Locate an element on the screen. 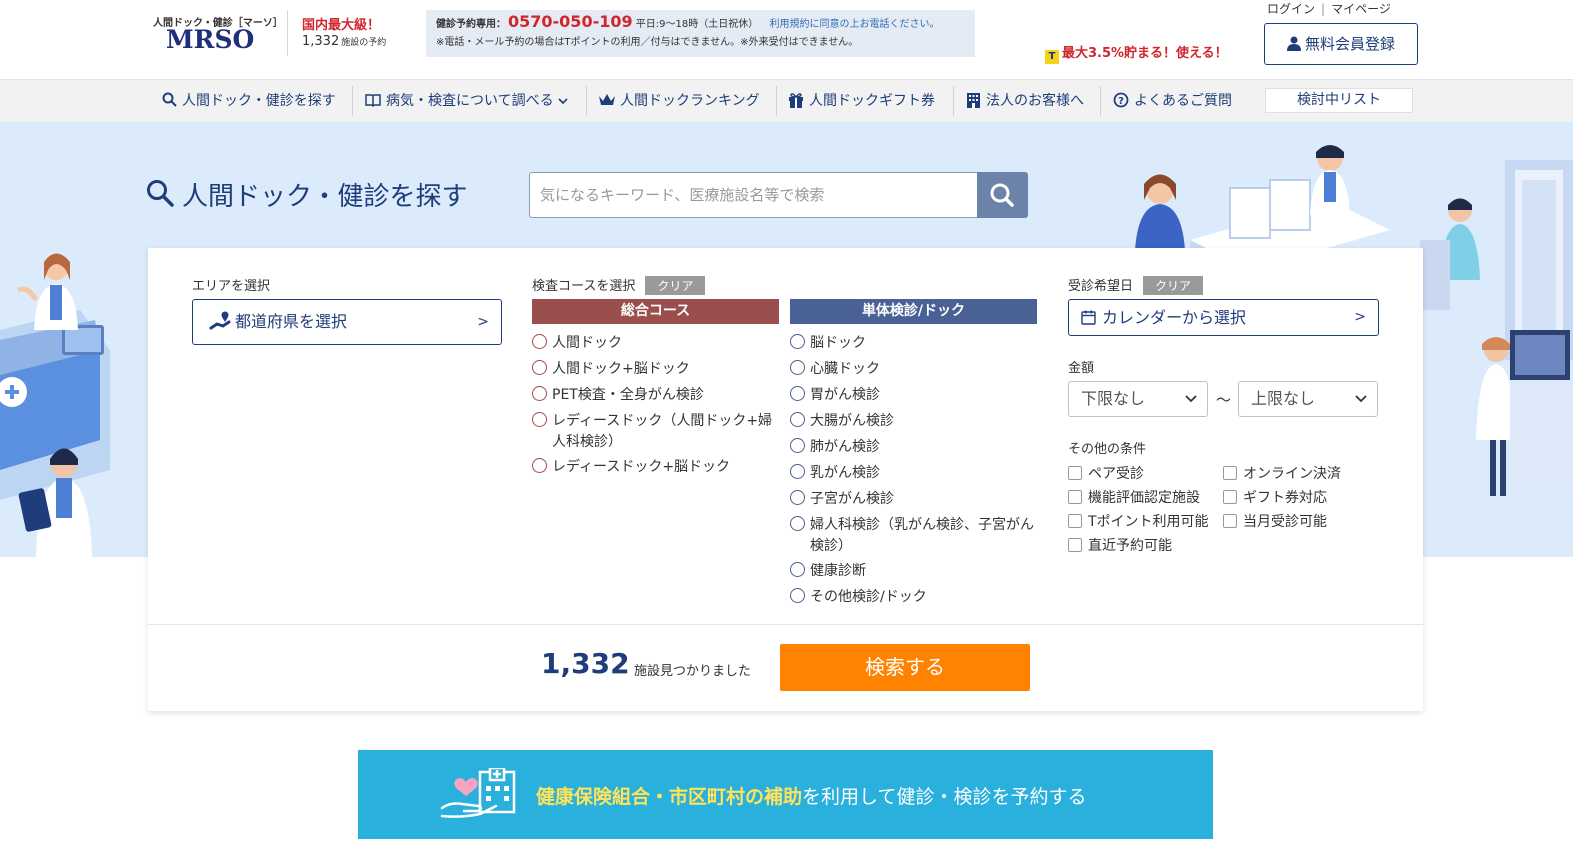 The width and height of the screenshot is (1573, 852). radio-label: その他検診/ドック is located at coordinates (868, 597).